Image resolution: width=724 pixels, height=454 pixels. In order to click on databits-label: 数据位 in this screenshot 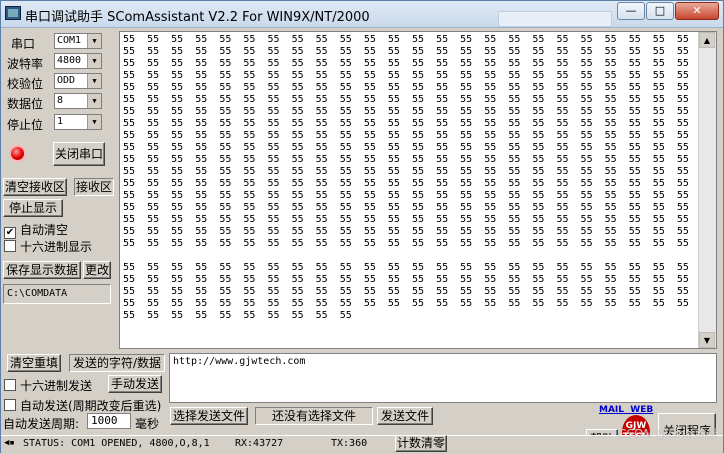, I will do `click(25, 104)`.